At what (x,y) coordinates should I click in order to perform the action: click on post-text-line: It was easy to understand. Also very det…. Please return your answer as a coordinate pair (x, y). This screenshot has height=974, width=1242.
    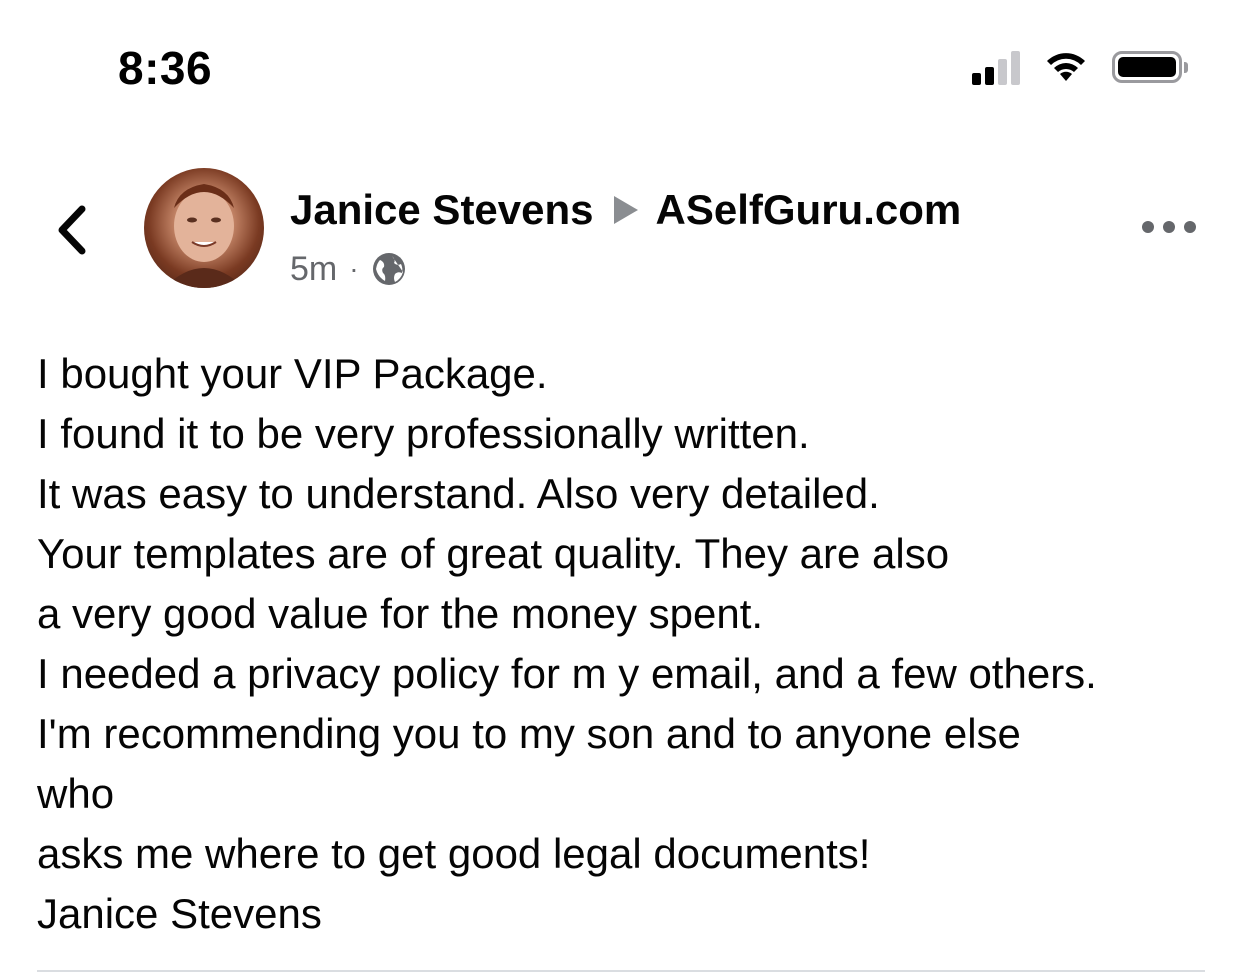
    Looking at the image, I should click on (458, 493).